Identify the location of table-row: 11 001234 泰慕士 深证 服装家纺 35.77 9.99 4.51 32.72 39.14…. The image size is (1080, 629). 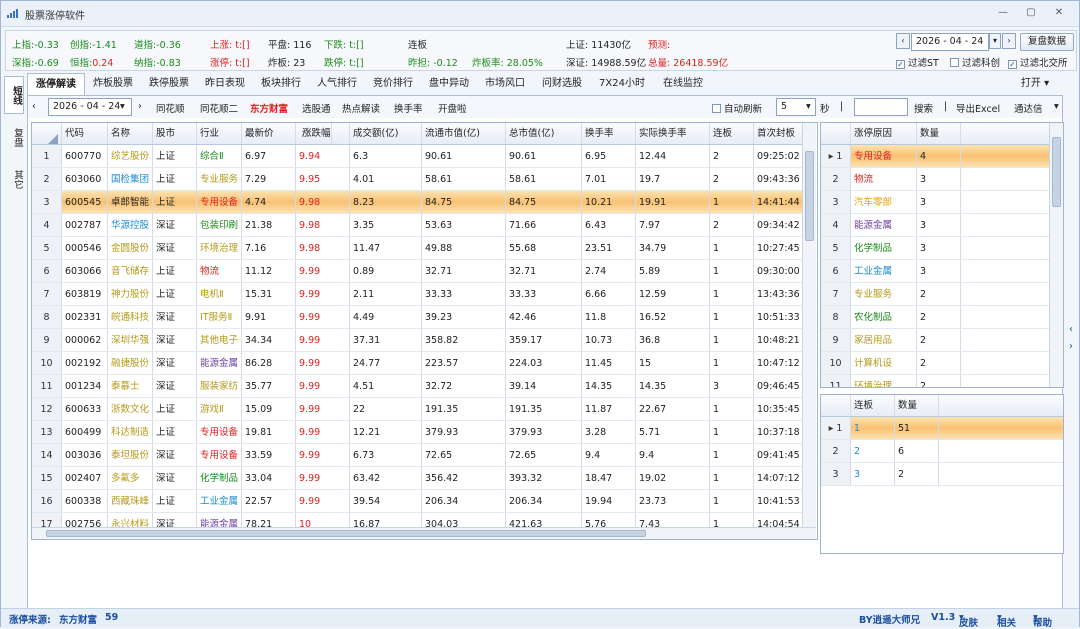
(424, 386).